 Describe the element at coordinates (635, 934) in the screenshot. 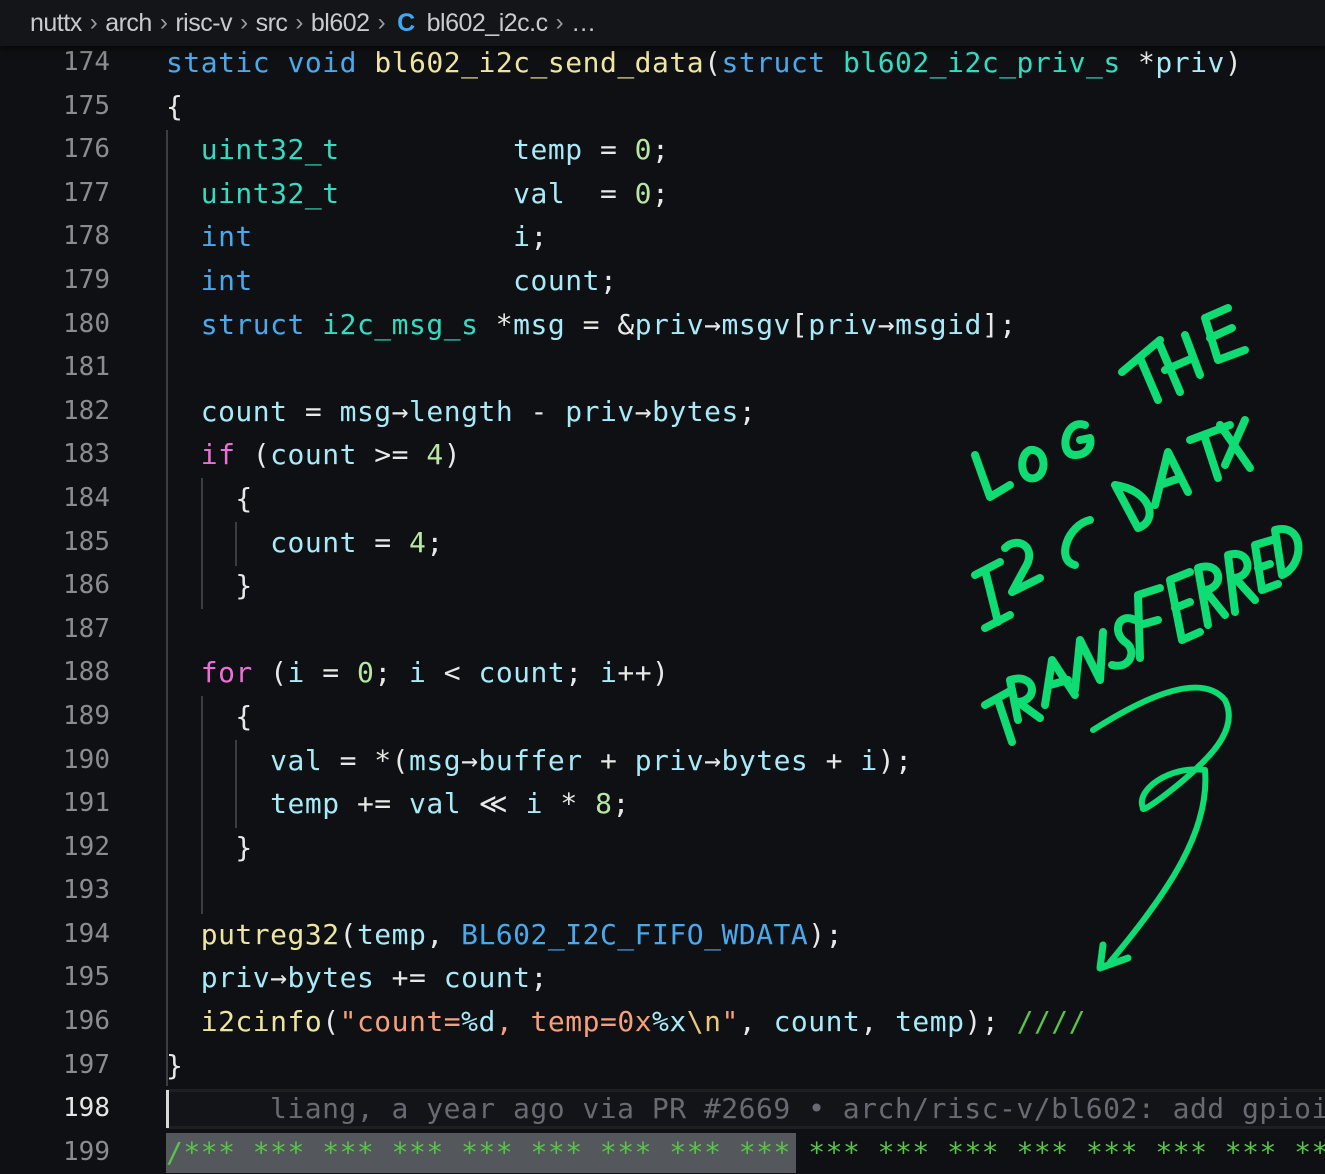

I see `code-token-macro: BL602_I2C_FIFO_WDATA` at that location.